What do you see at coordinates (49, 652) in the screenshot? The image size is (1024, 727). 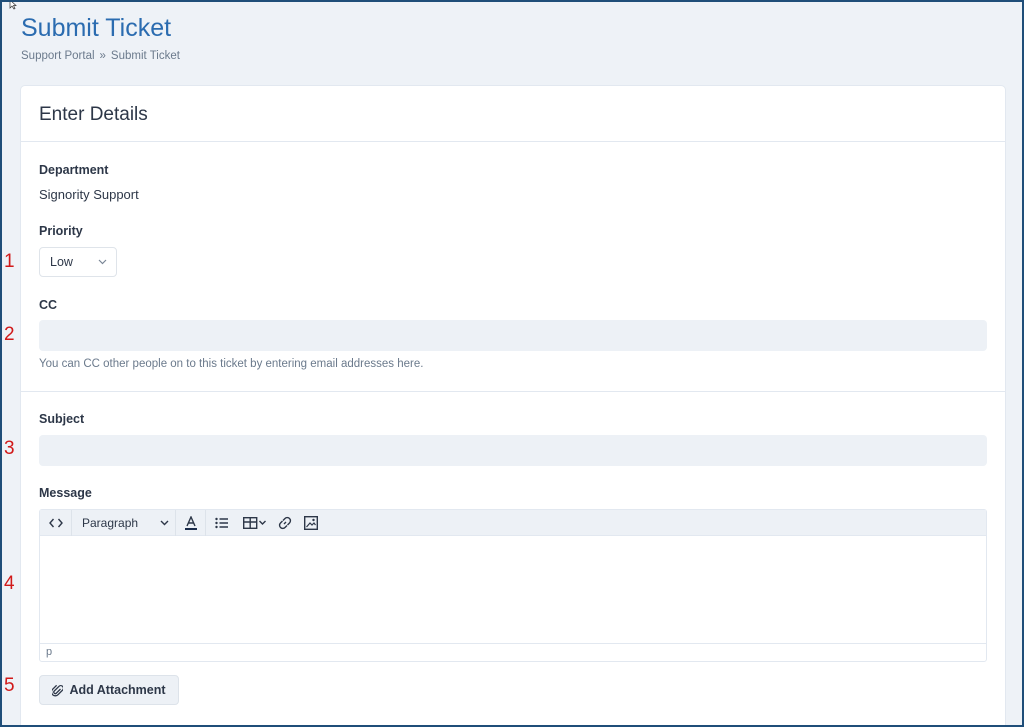 I see `element-path: p` at bounding box center [49, 652].